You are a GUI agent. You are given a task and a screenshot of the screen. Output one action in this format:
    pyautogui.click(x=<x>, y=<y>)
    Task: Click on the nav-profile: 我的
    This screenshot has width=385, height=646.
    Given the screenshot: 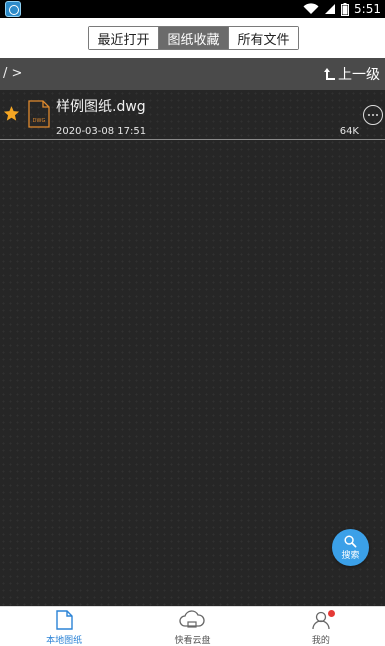 What is the action you would take?
    pyautogui.click(x=321, y=626)
    